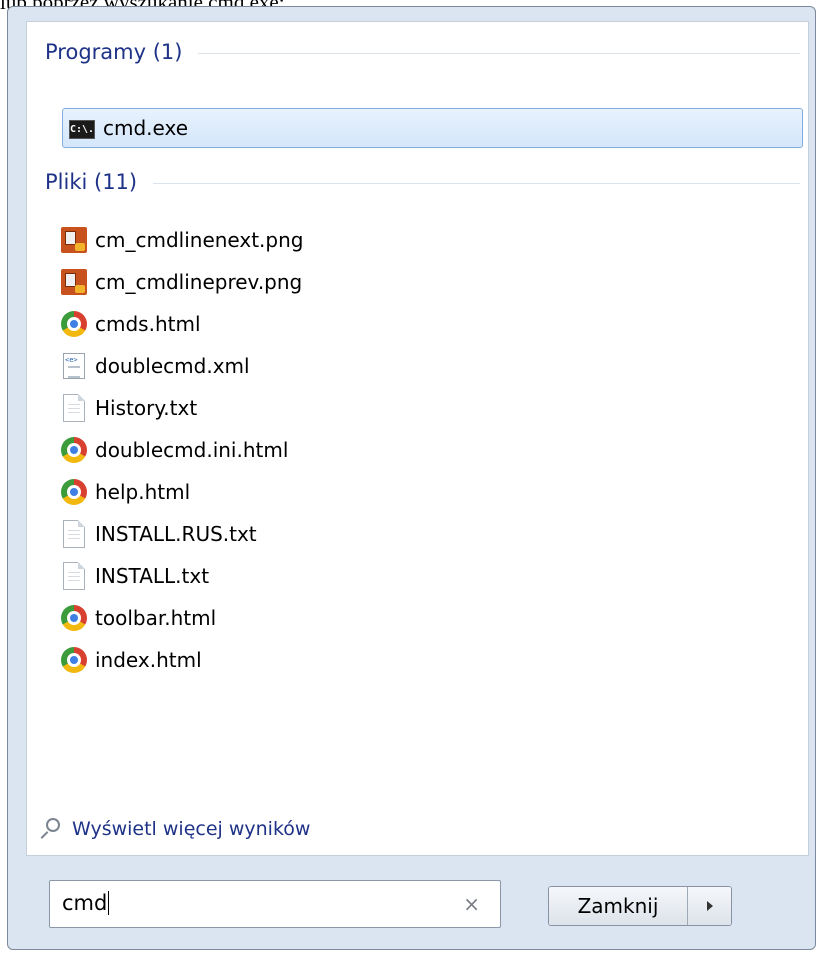  What do you see at coordinates (275, 904) in the screenshot?
I see `search-input: cmd ×` at bounding box center [275, 904].